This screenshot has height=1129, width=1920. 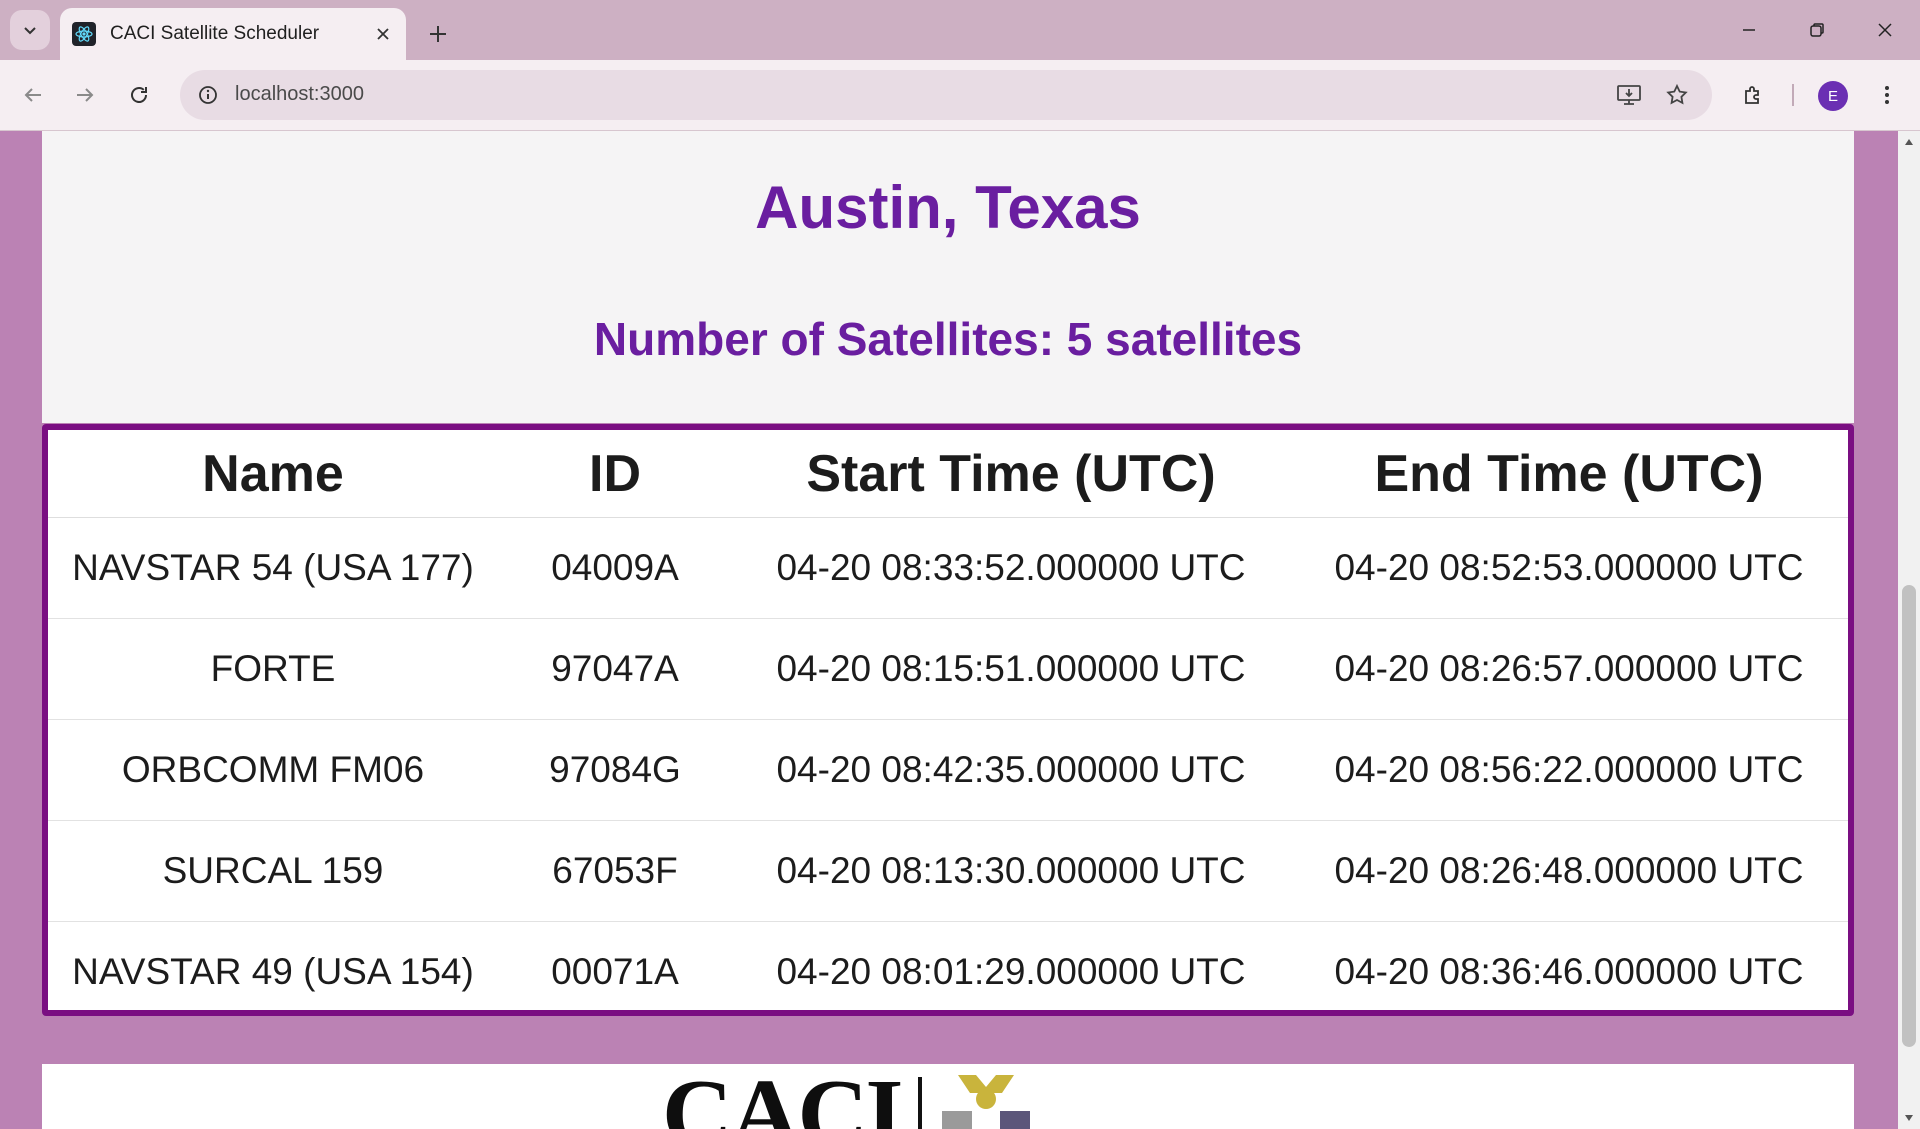 I want to click on cell-id: 97084G, so click(x=615, y=770).